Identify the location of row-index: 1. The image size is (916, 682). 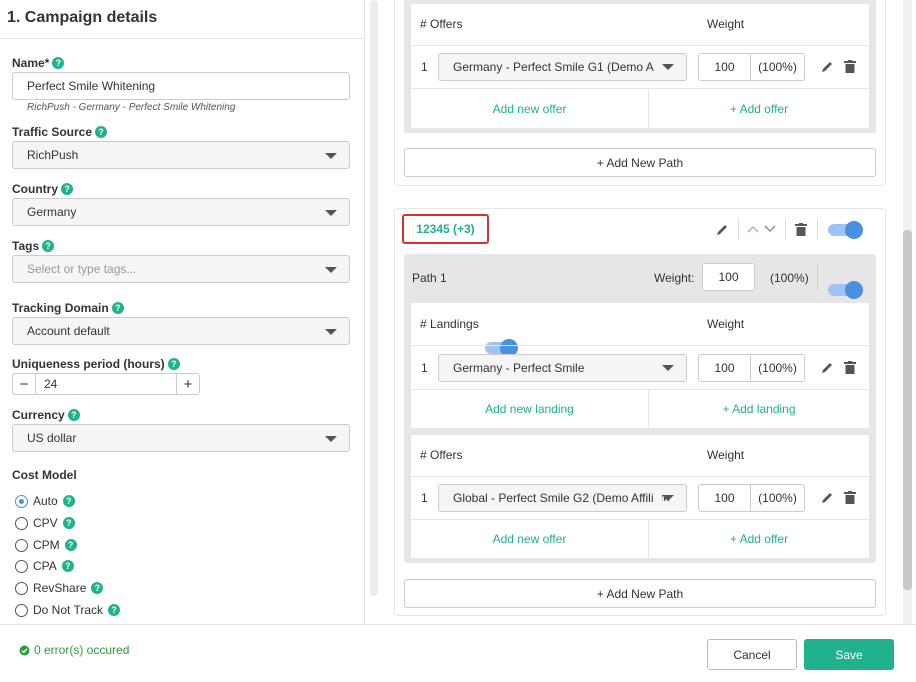
(424, 67).